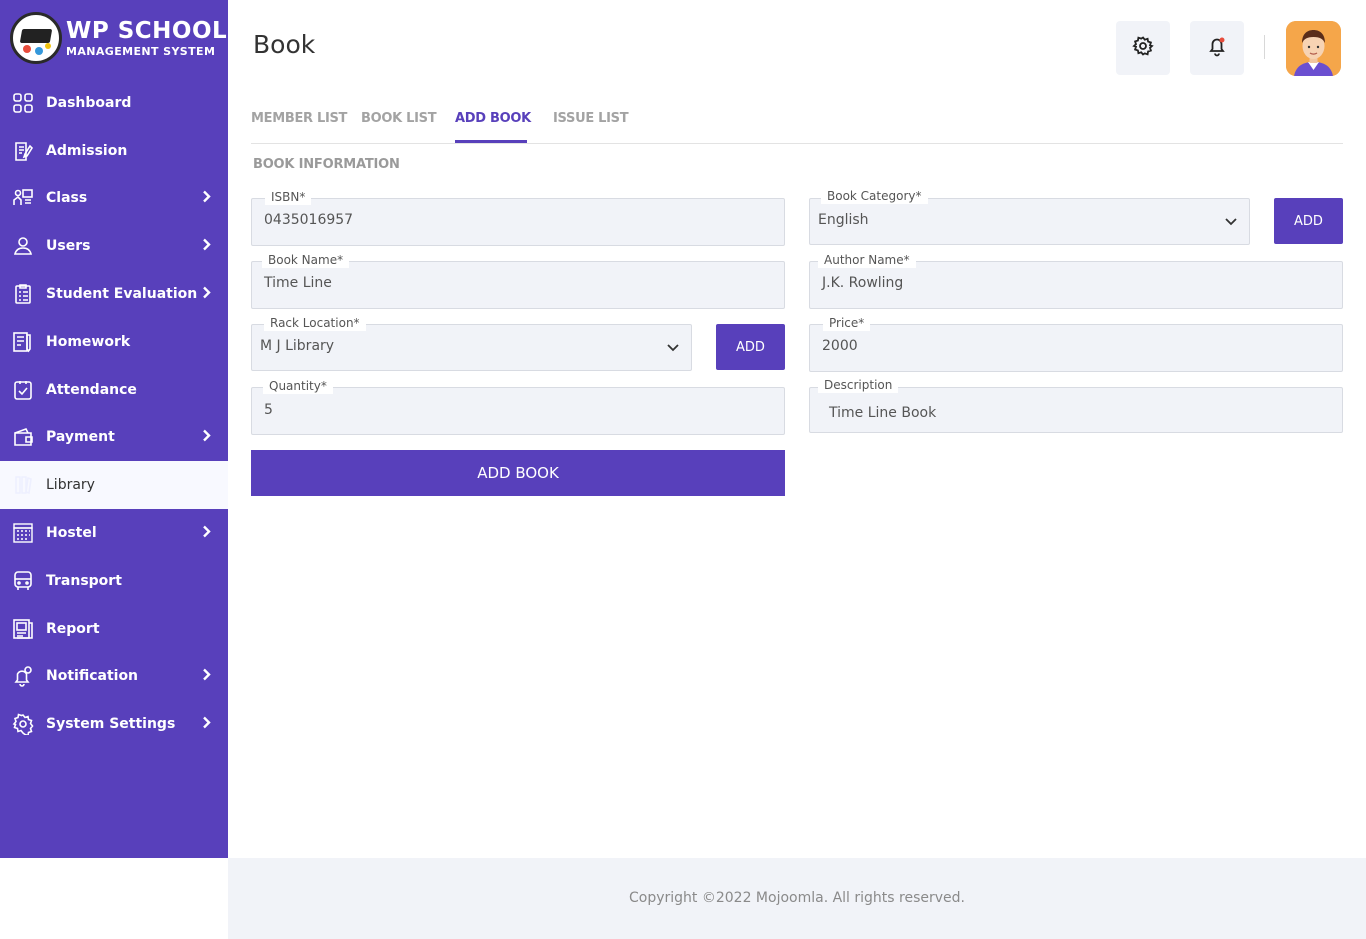 The image size is (1366, 939). I want to click on sidebar-item-class: Class, so click(114, 199).